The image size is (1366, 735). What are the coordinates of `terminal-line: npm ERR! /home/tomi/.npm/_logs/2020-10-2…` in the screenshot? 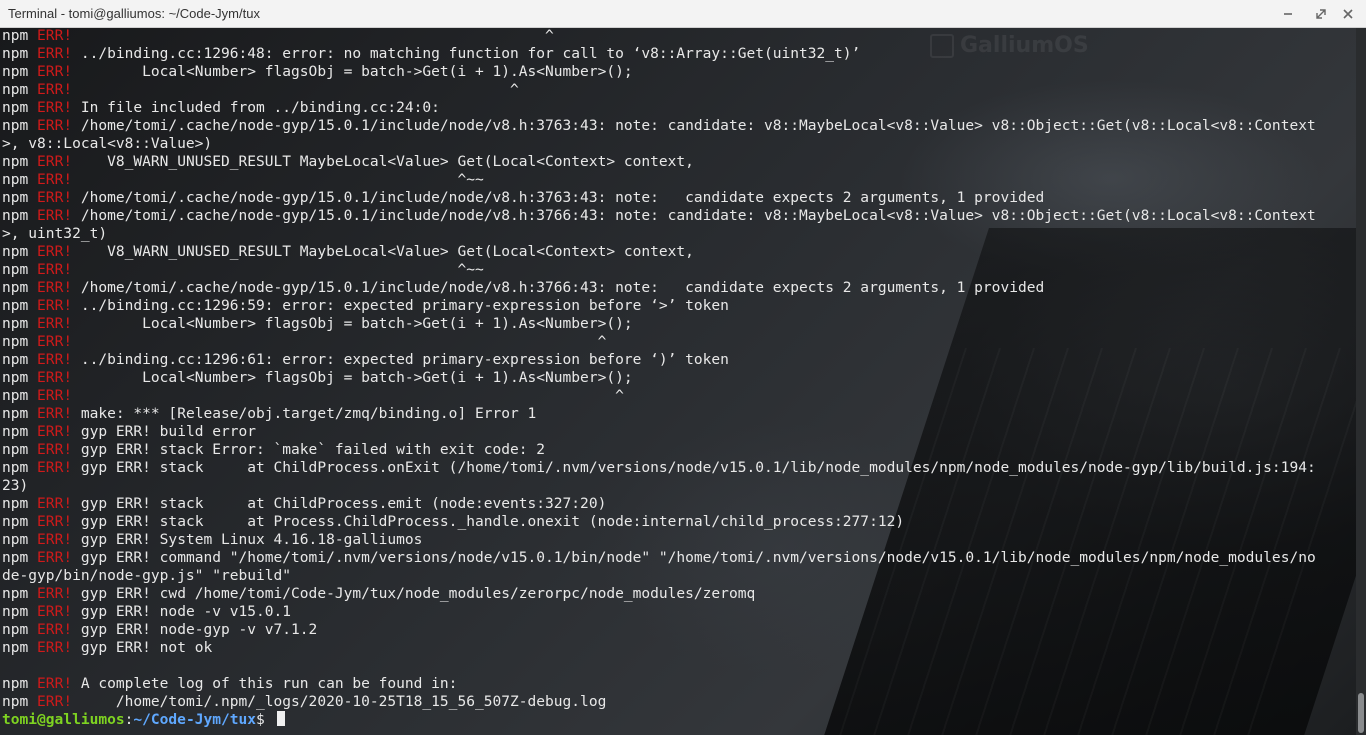 It's located at (659, 702).